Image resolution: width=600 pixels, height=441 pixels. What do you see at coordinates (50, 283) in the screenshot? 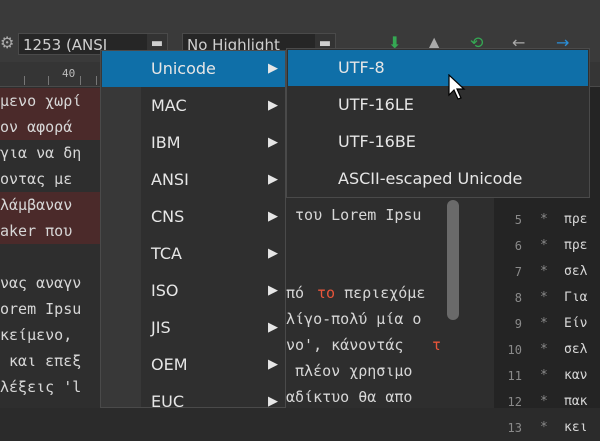
I see `editor-line: νας αναγν` at bounding box center [50, 283].